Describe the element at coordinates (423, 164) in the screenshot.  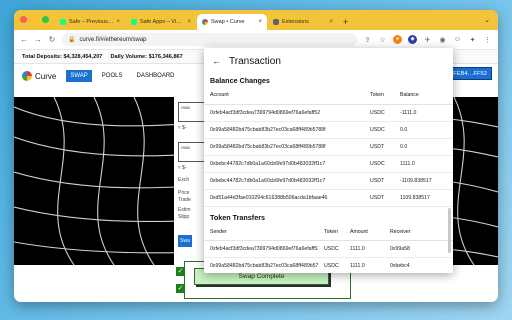
I see `balance-cell: 1111.0` at that location.